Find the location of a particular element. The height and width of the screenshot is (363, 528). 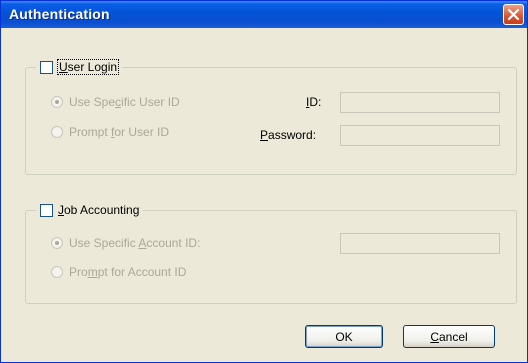

id-field is located at coordinates (420, 102).